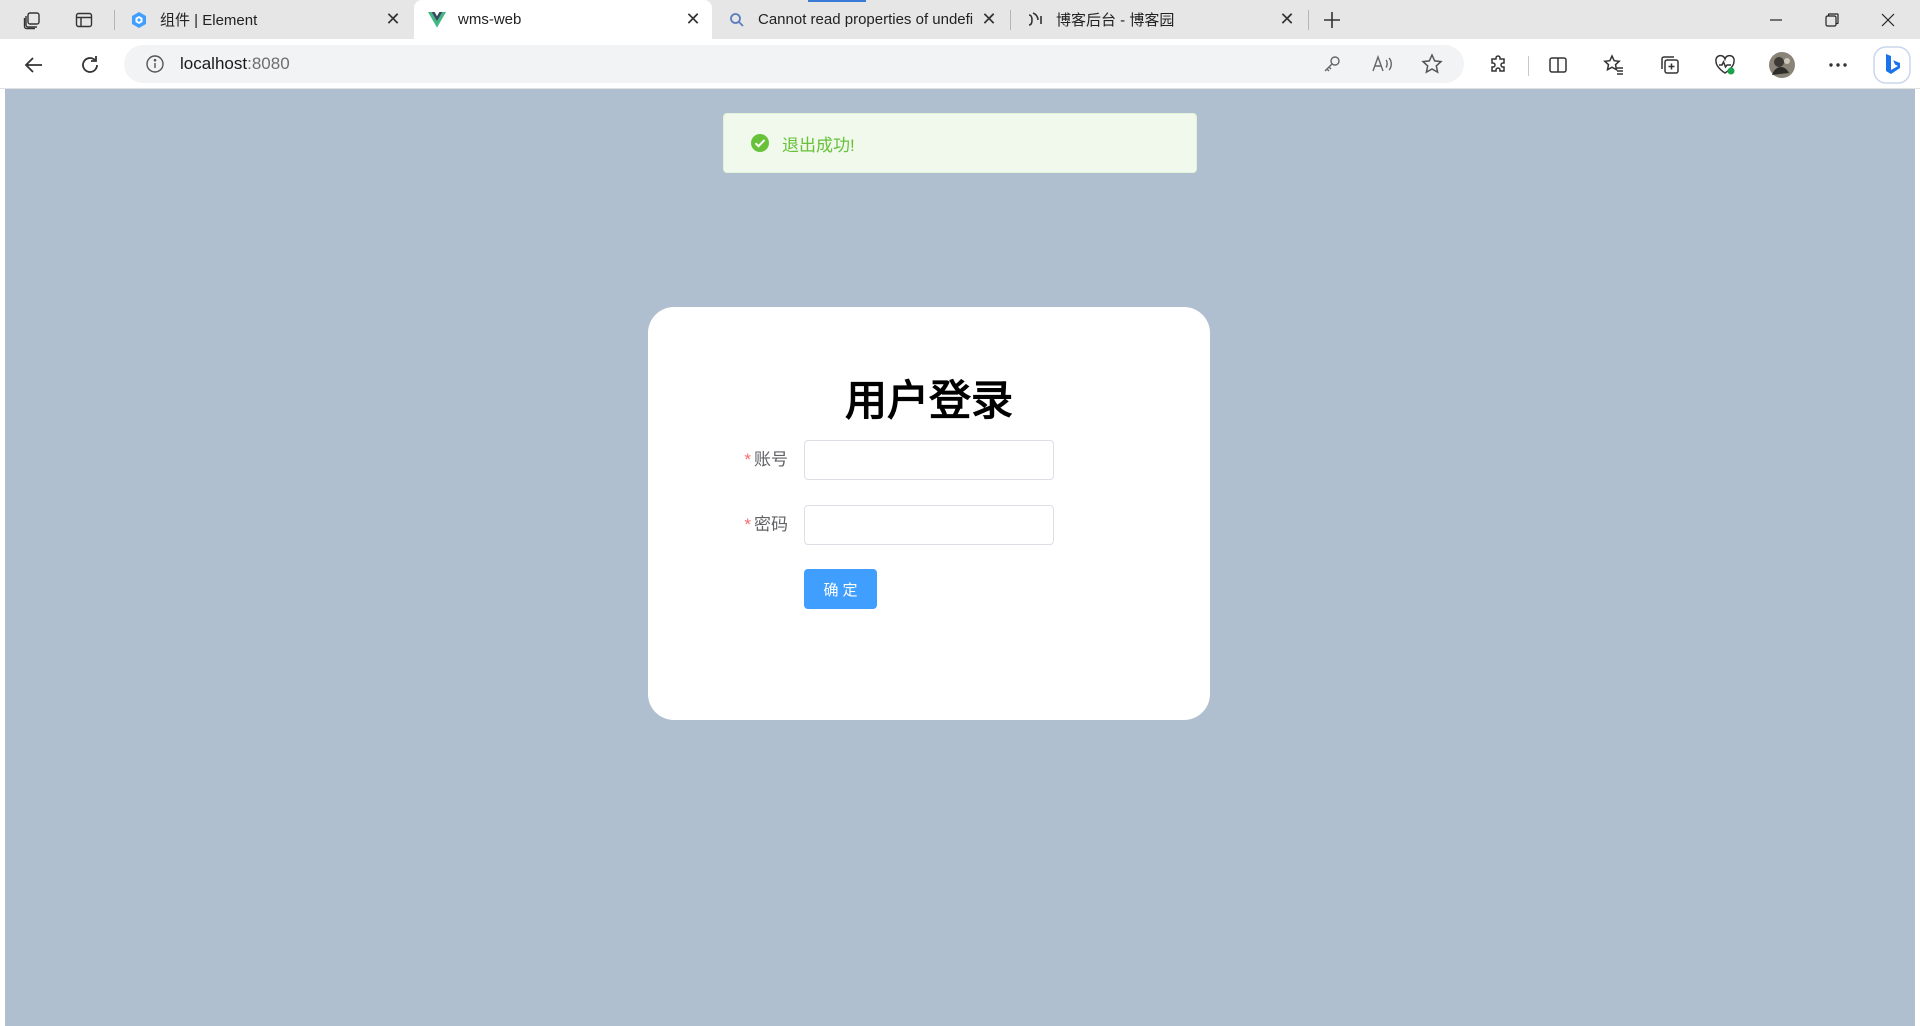 The height and width of the screenshot is (1026, 1920). Describe the element at coordinates (1888, 19) in the screenshot. I see `close-window-icon` at that location.